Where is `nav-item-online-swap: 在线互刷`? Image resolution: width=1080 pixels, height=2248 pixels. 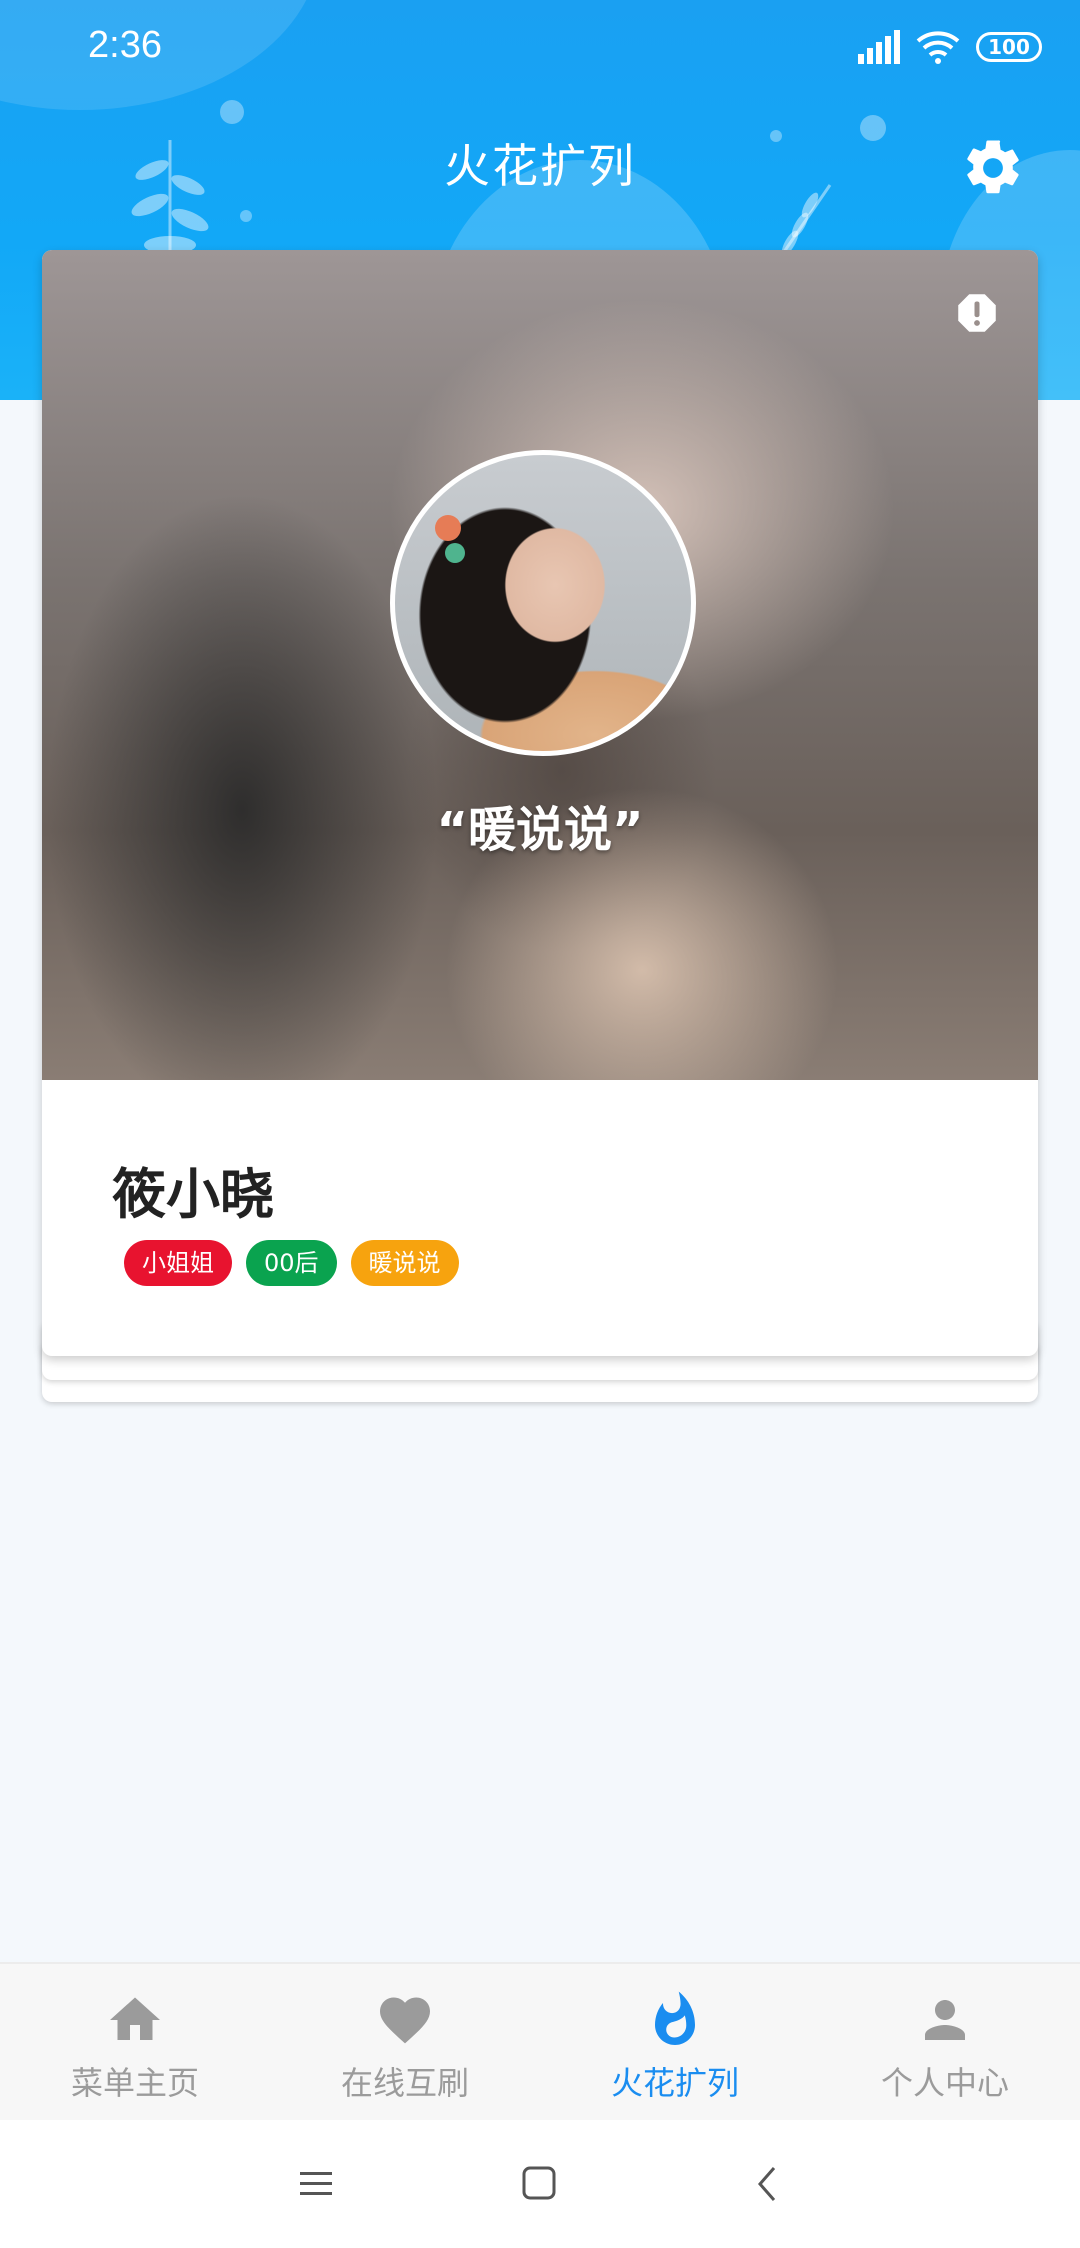 nav-item-online-swap: 在线互刷 is located at coordinates (405, 2042).